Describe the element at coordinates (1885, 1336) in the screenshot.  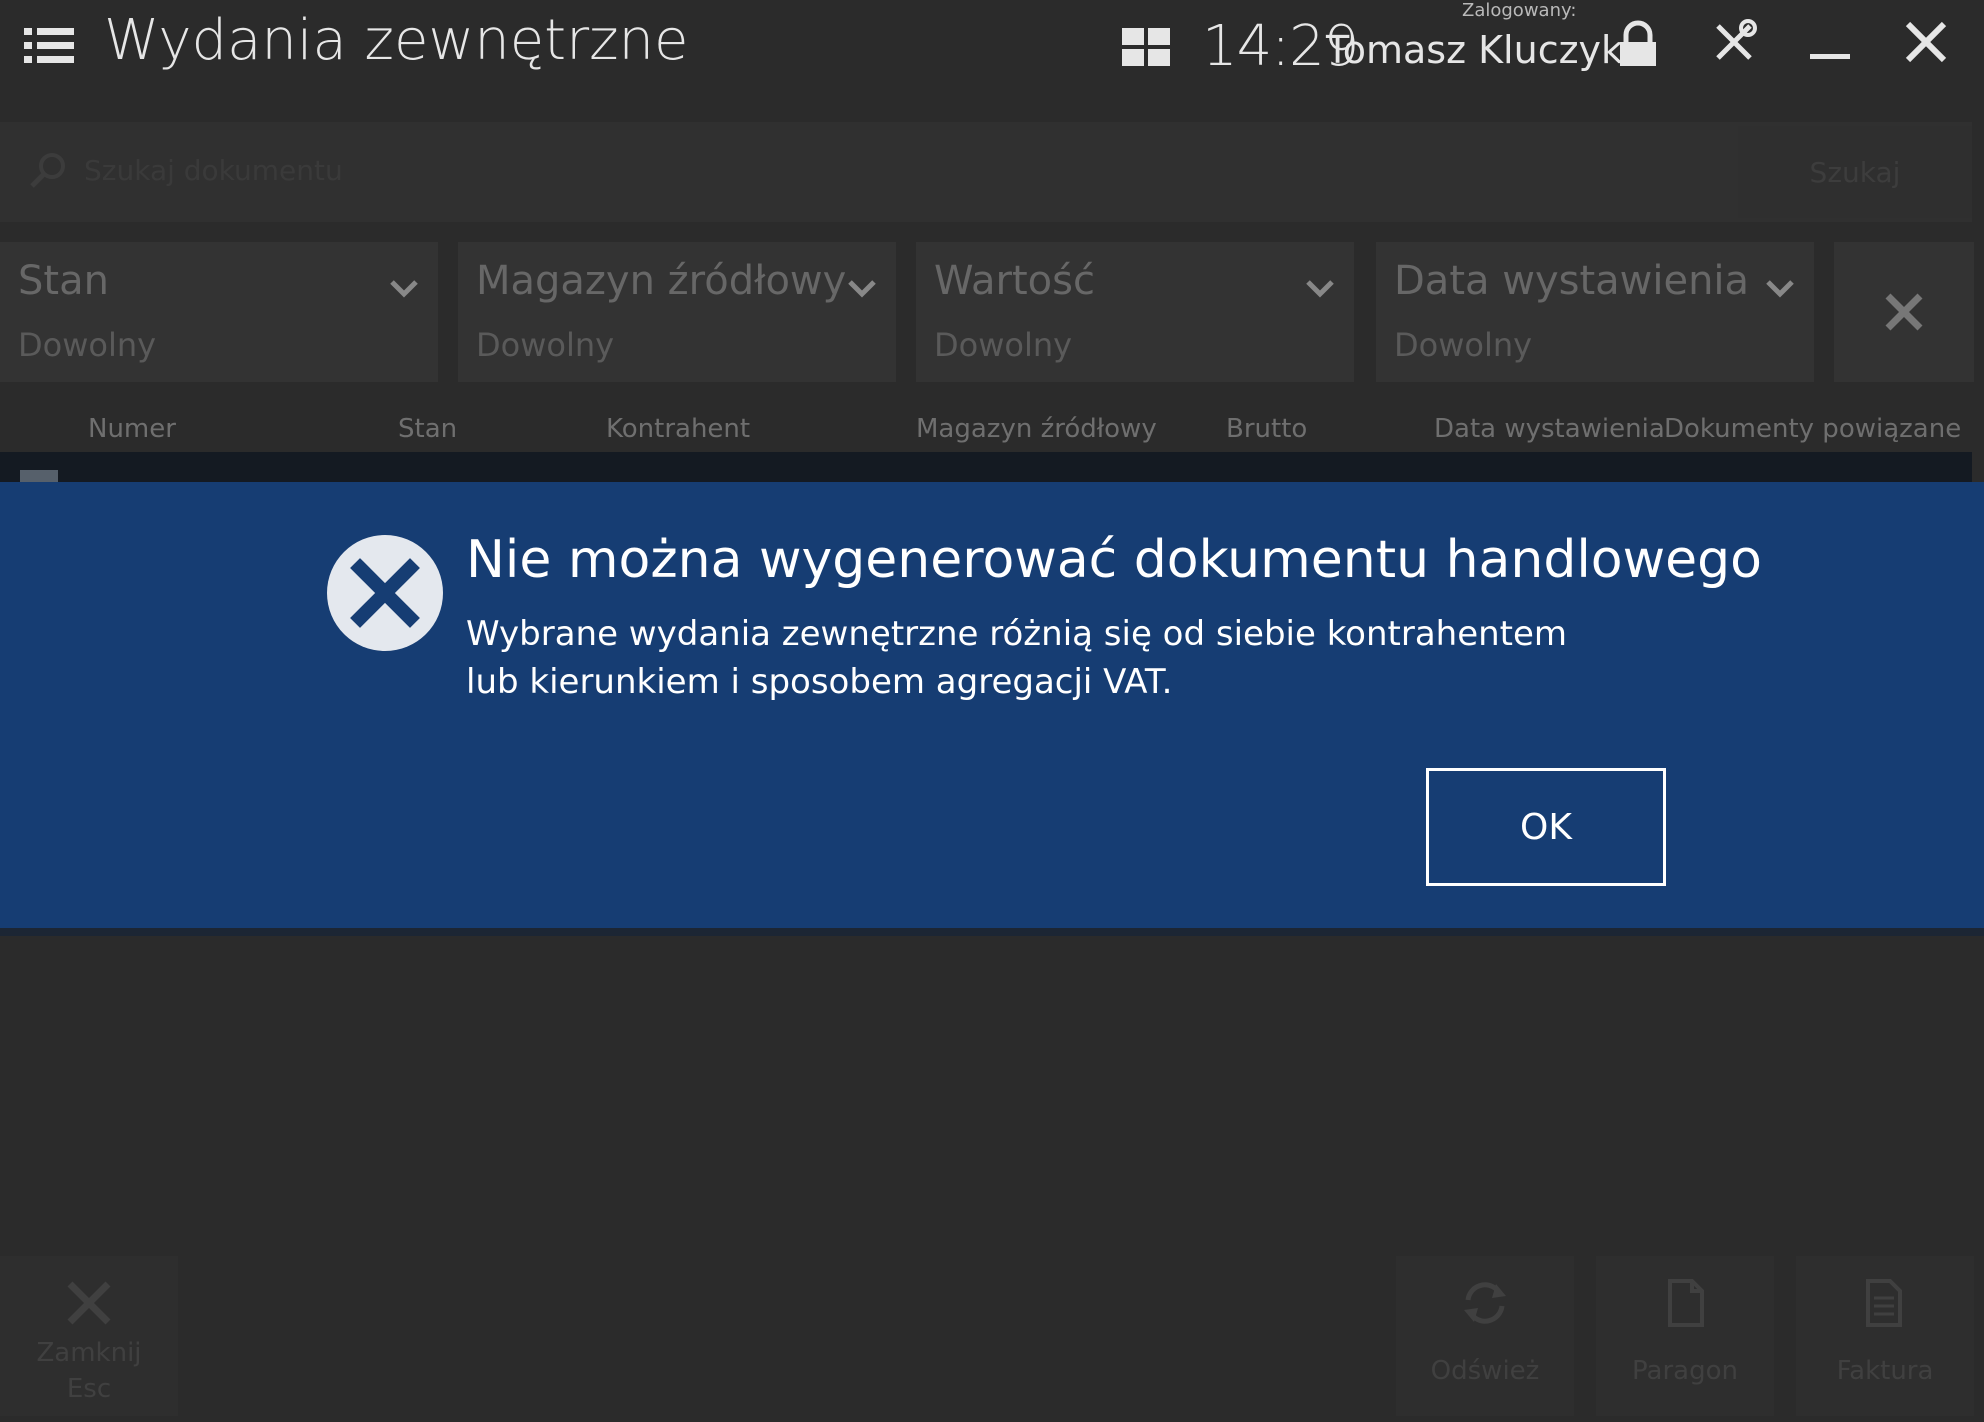
I see `invoice-button: Faktura` at that location.